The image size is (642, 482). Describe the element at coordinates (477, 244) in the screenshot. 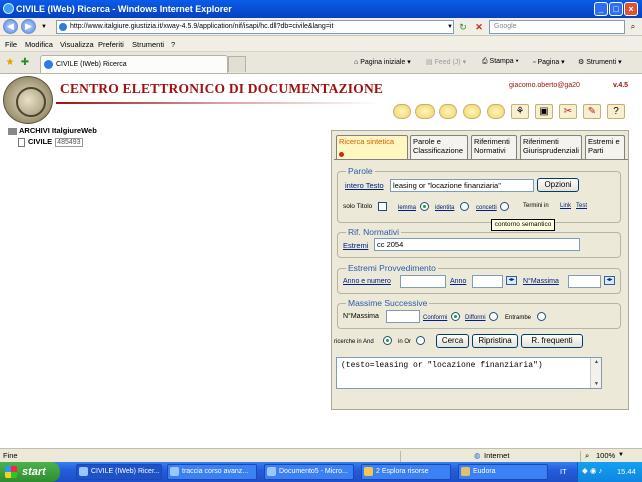

I see `estremi-normativi-input: cc 2054` at that location.